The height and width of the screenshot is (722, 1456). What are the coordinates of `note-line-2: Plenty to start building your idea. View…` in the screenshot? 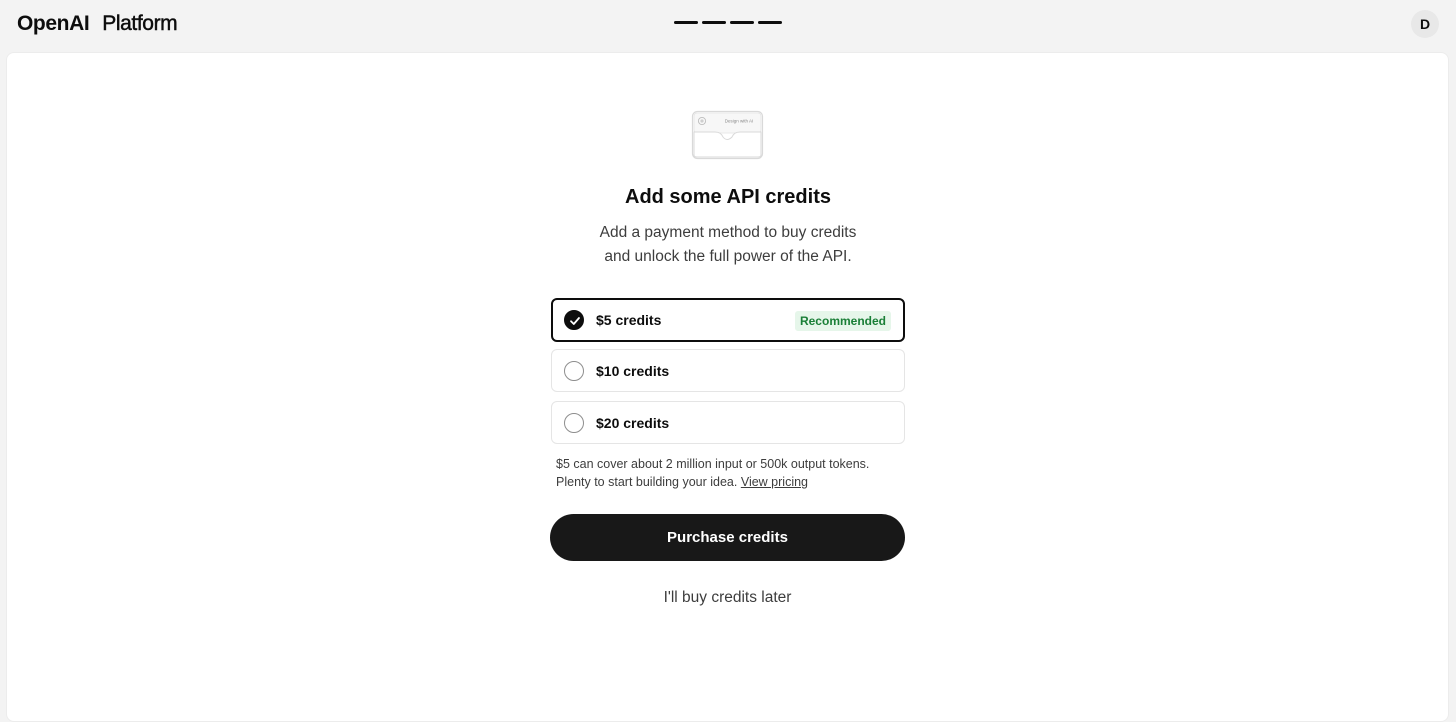 It's located at (736, 482).